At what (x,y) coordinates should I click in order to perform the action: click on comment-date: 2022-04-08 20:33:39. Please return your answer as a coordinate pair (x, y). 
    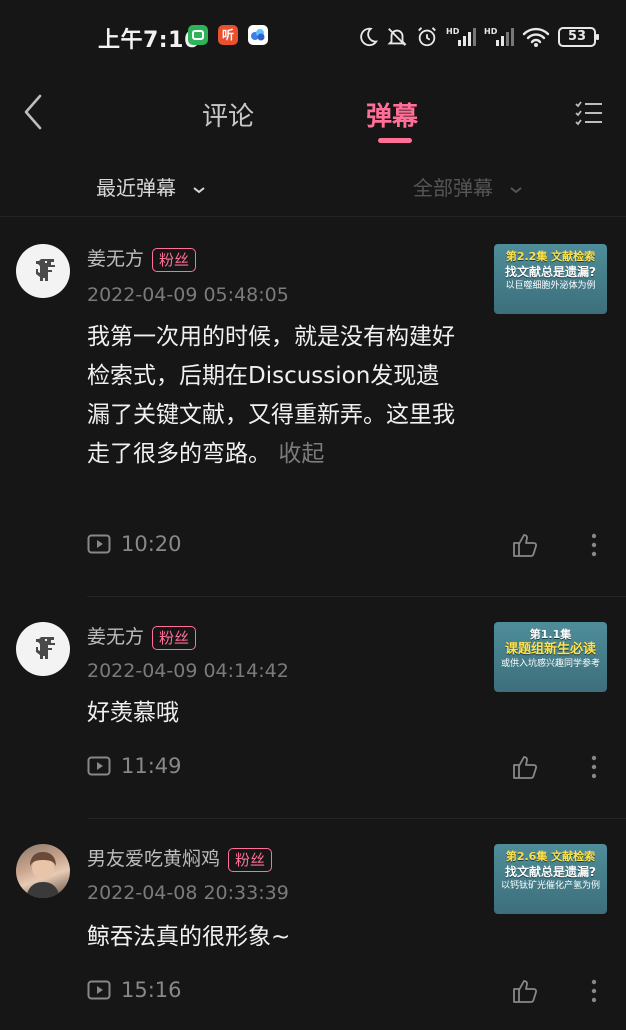
    Looking at the image, I should click on (188, 893).